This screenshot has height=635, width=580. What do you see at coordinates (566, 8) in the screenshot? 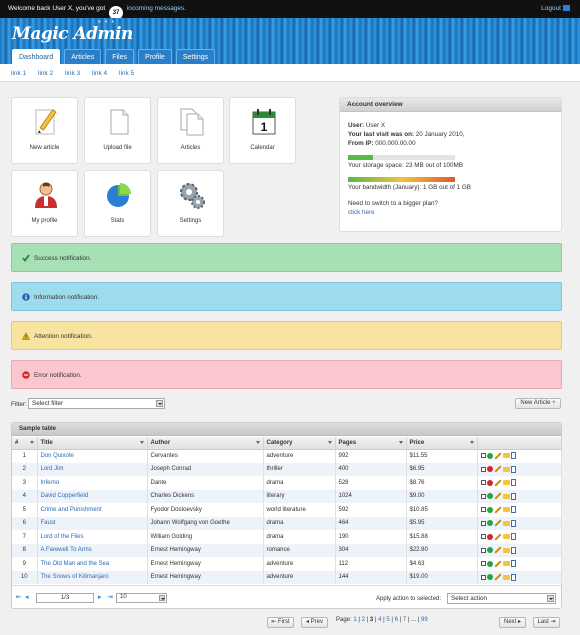
I see `logout-icon` at bounding box center [566, 8].